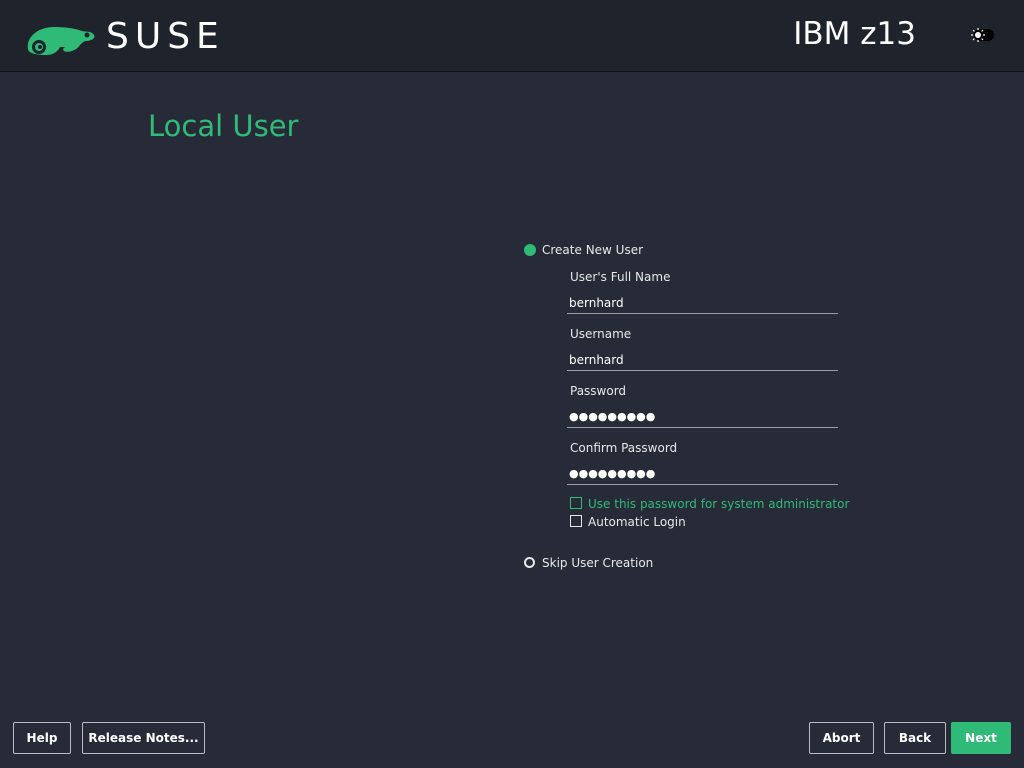  What do you see at coordinates (637, 522) in the screenshot?
I see `automatic-login-label: Automatic Login` at bounding box center [637, 522].